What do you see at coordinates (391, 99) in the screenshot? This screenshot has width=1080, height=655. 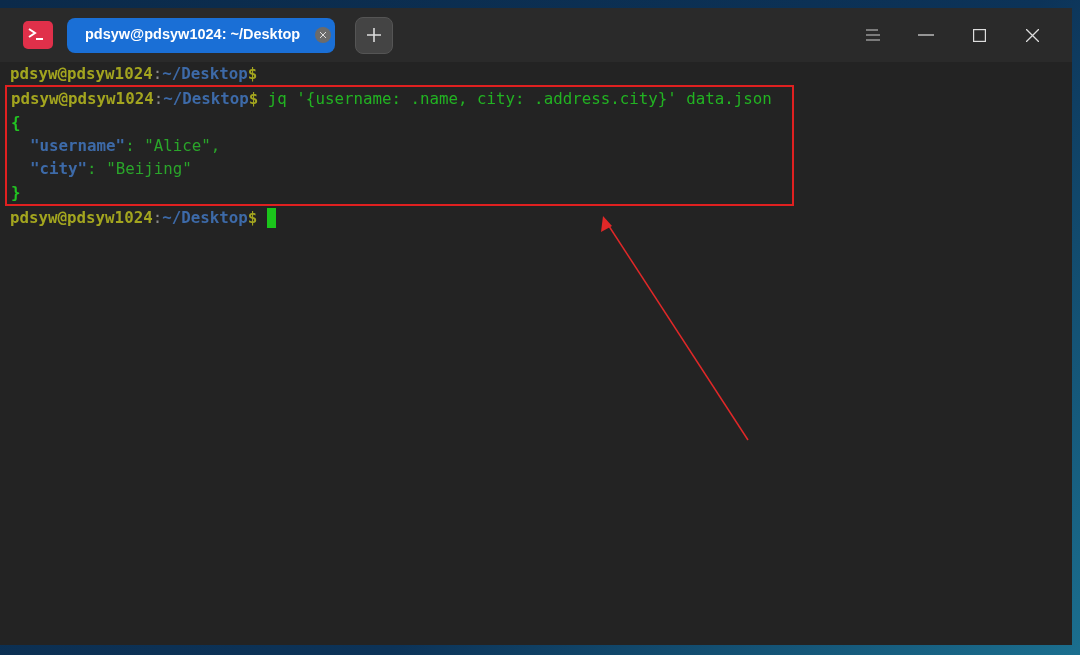 I see `terminal-line: pdsyw@pdsyw1024:~/Desktop$ jq '{username: .name, city: .address.city}' data.json` at bounding box center [391, 99].